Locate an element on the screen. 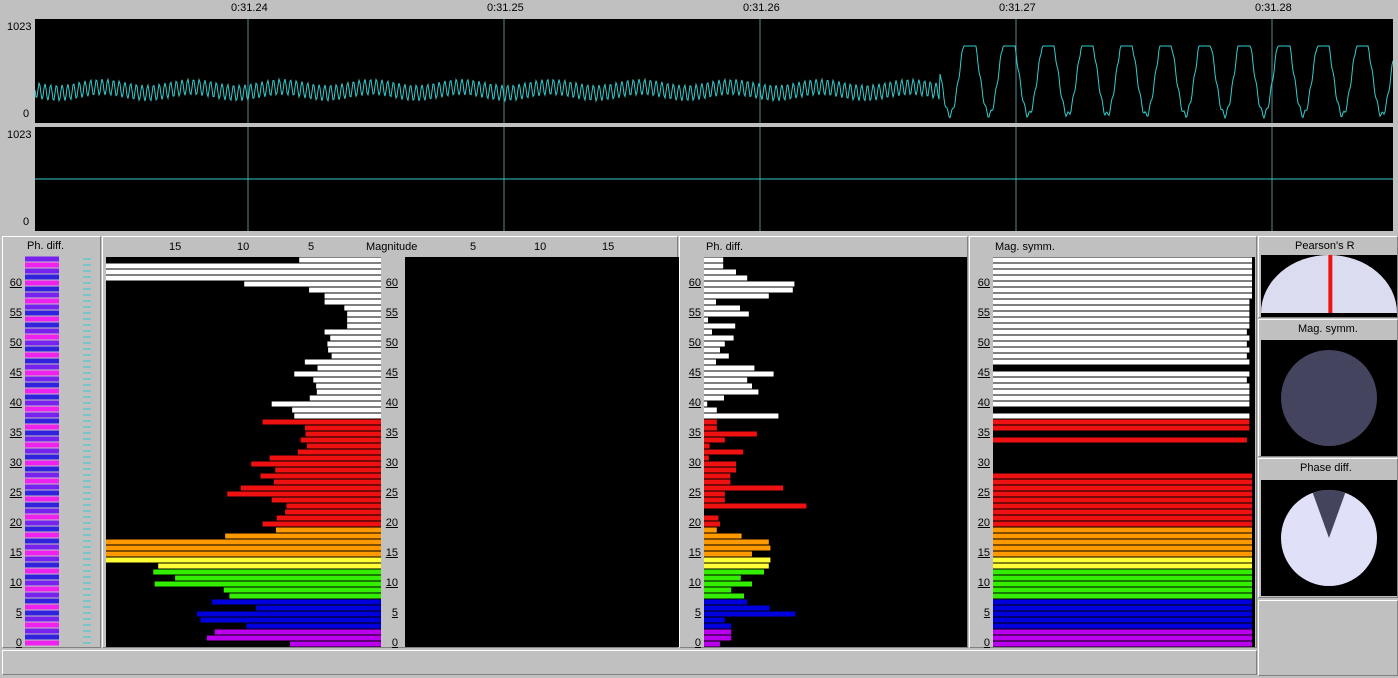  row-tick-label: 35 is located at coordinates (391, 433).